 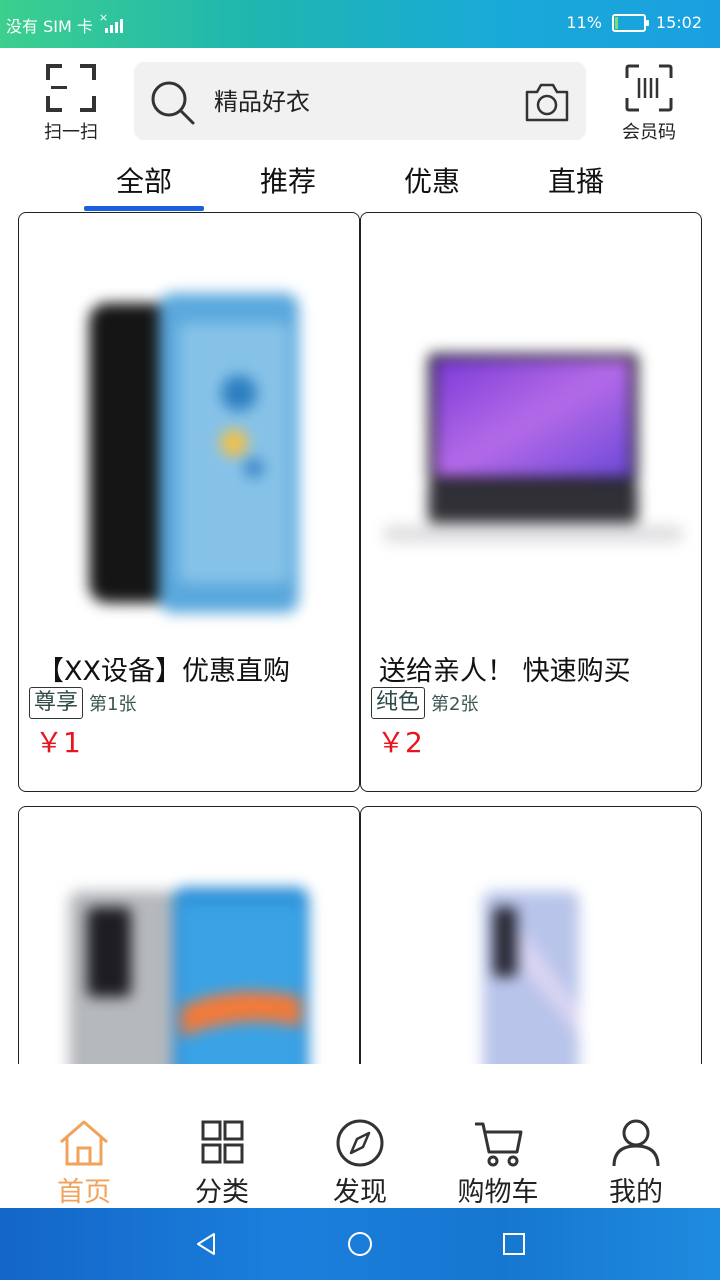 I want to click on tag-row: 尊享 第1张, so click(x=82, y=703).